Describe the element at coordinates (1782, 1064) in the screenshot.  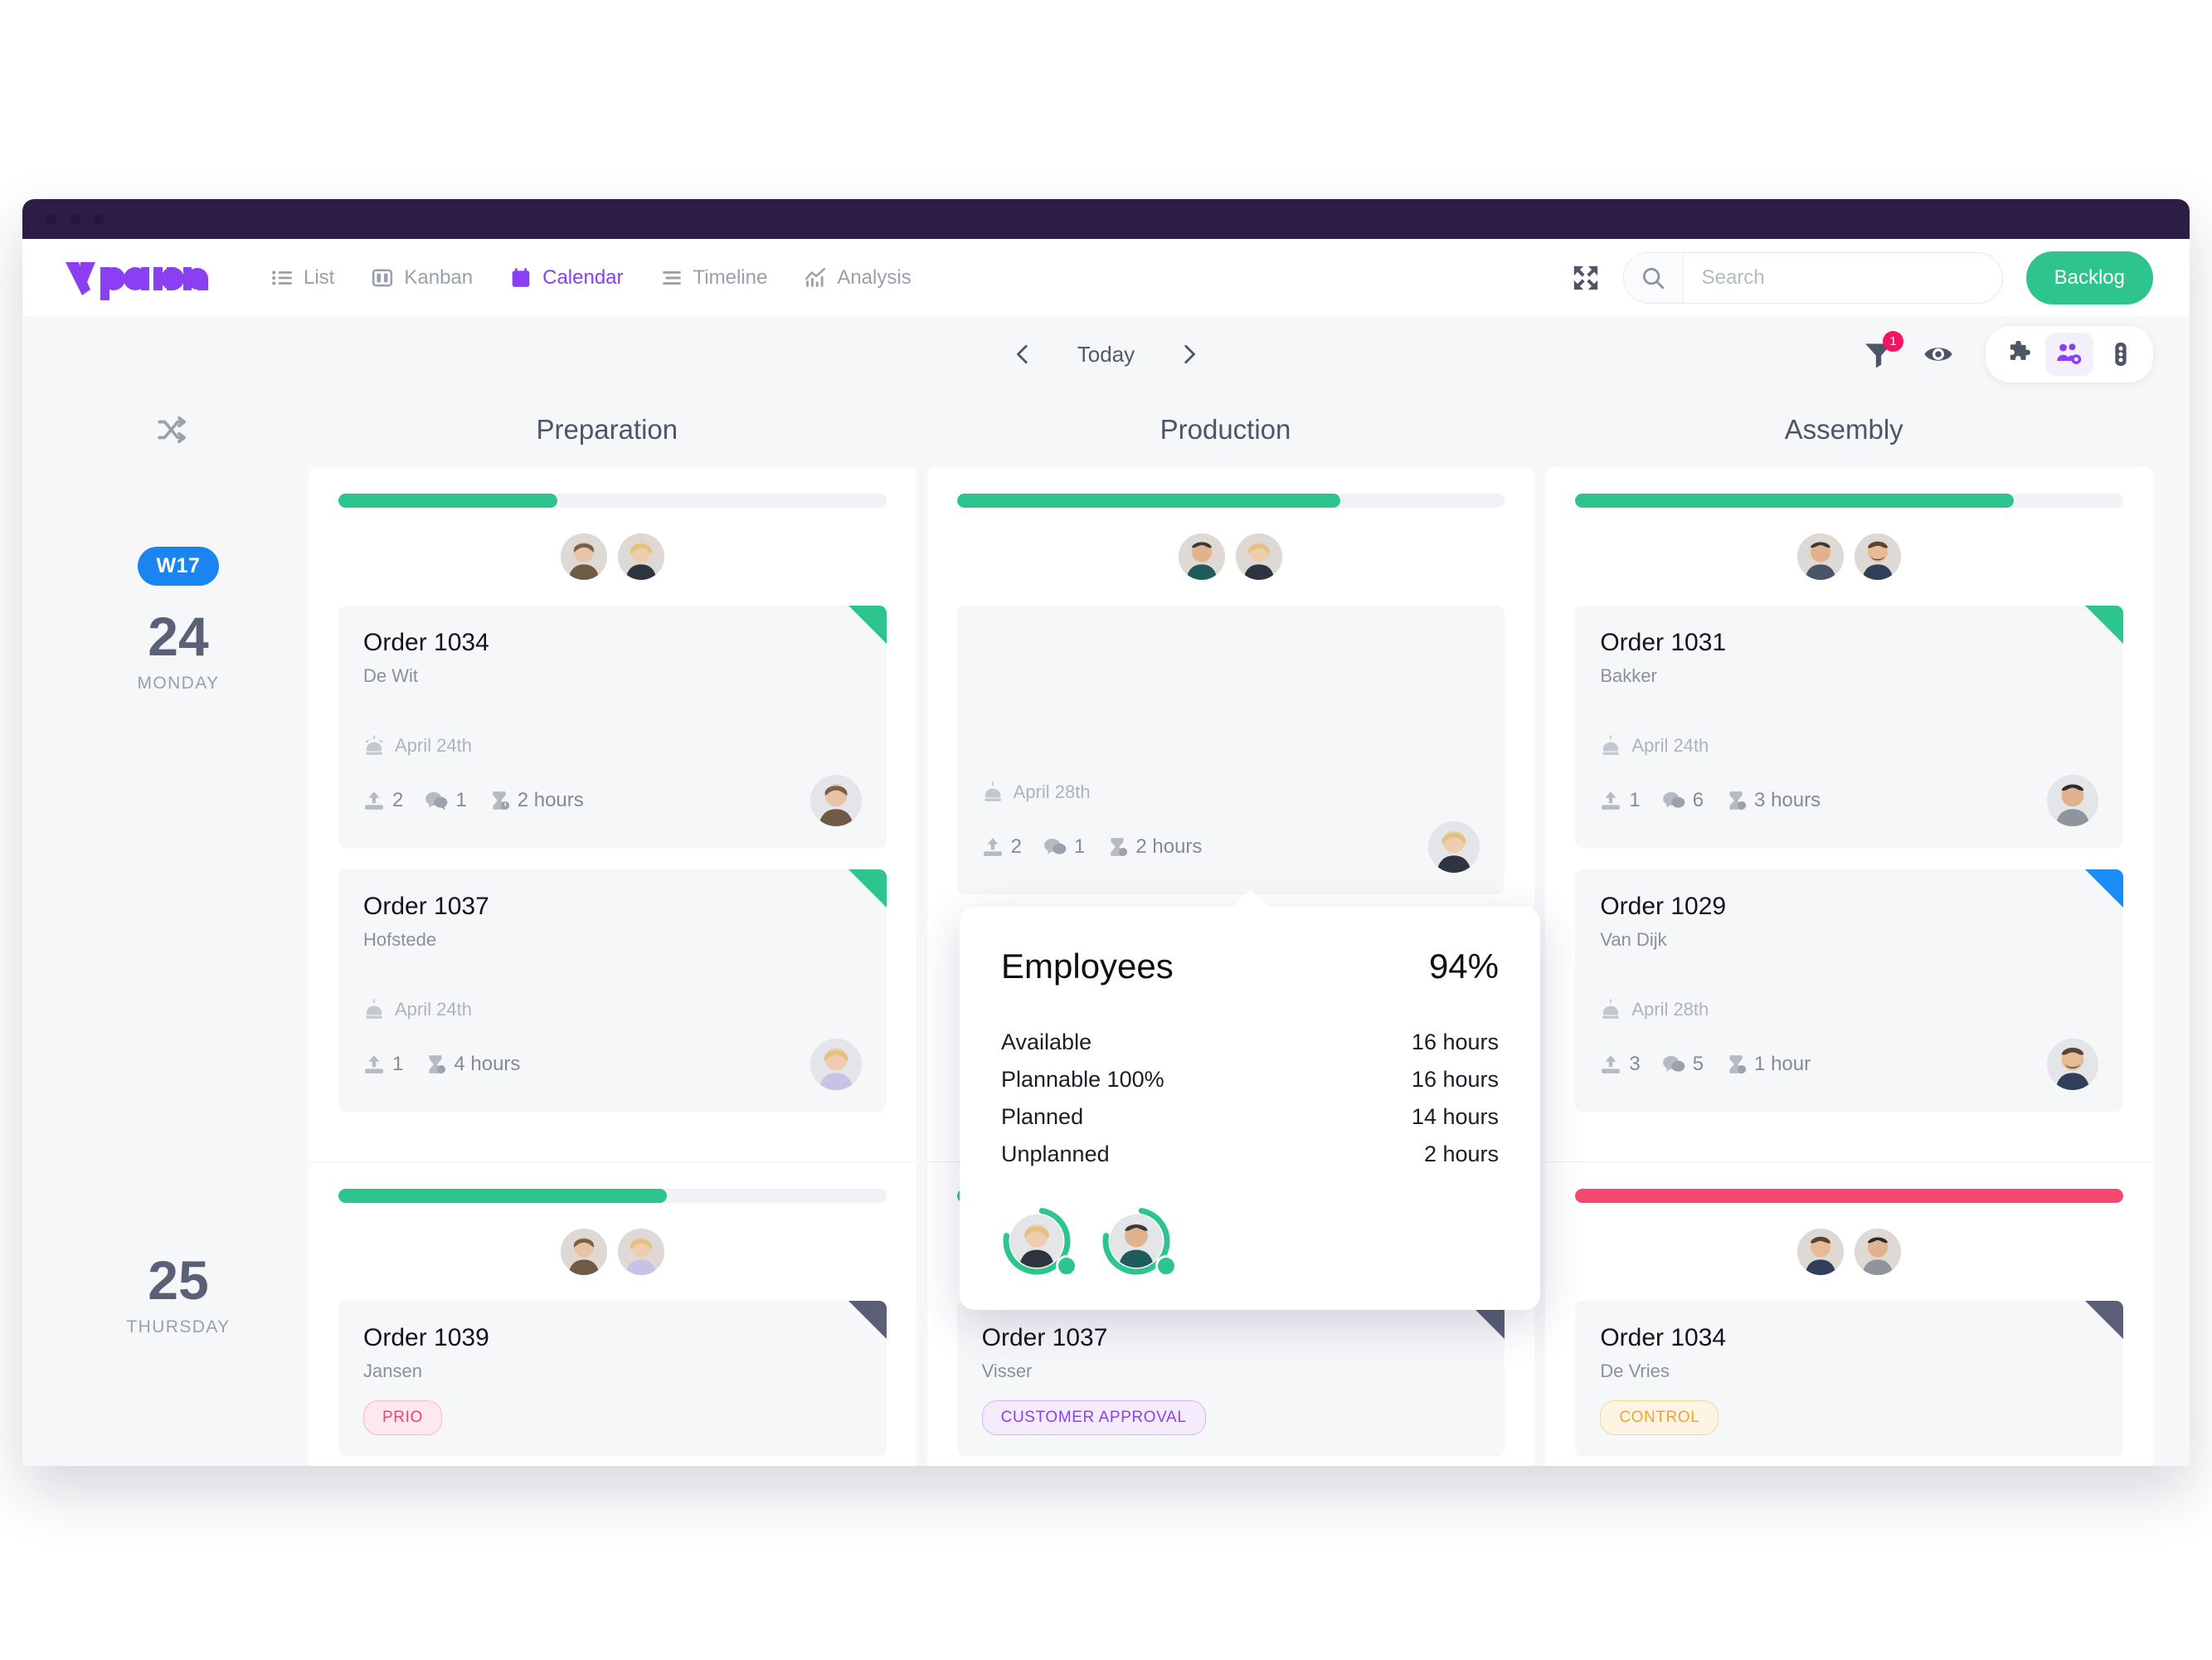
I see `hours-value: 1 hour` at that location.